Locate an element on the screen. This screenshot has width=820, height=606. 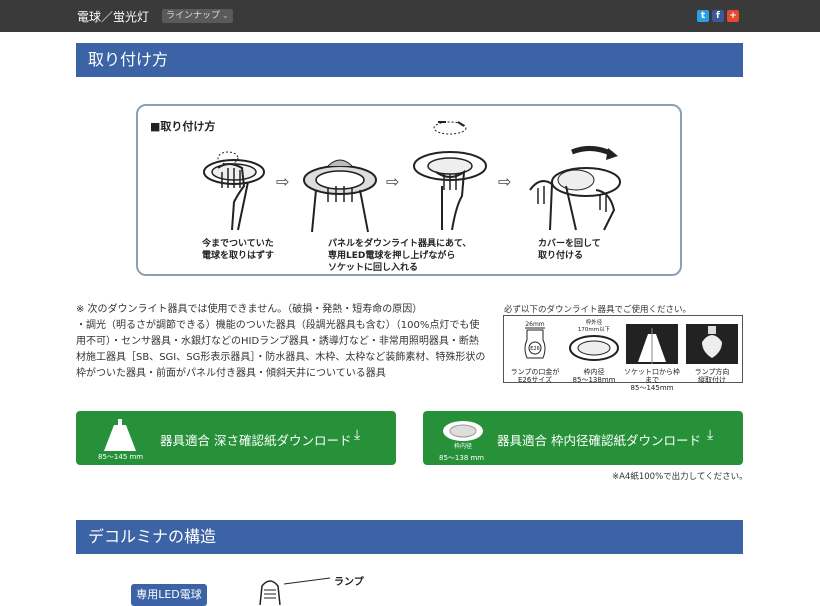
e26-bulb-icon: 26mm E26 is located at coordinates (535, 340).